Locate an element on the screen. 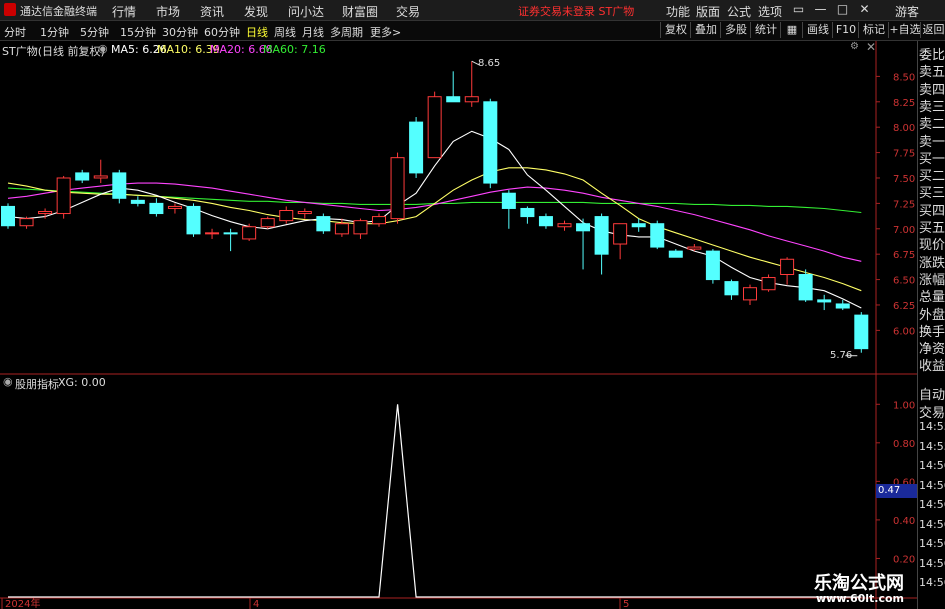 The width and height of the screenshot is (945, 609). tab-15min: 15分钟 is located at coordinates (138, 32).